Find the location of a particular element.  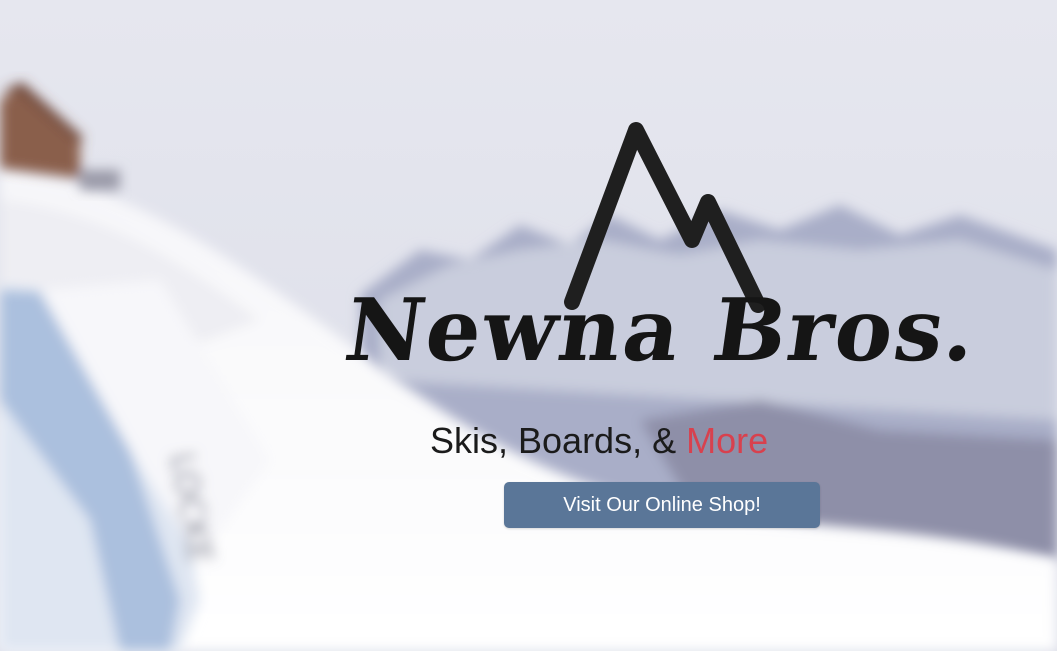

tagline-text: Skis, Boards, & is located at coordinates (553, 440).